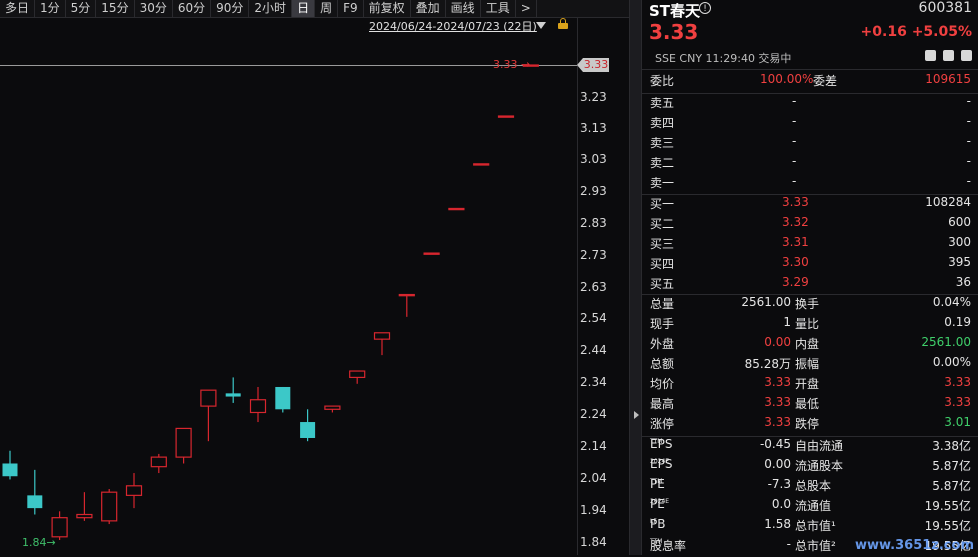  Describe the element at coordinates (593, 223) in the screenshot. I see `y-tick-label: 2.83` at that location.